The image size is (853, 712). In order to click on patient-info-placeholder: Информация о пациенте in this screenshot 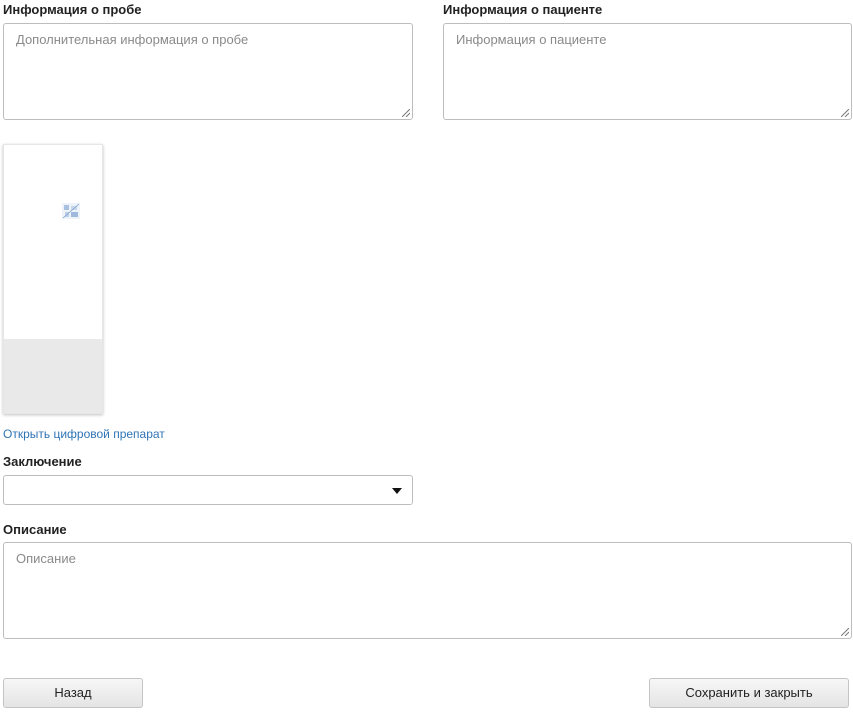, I will do `click(531, 39)`.